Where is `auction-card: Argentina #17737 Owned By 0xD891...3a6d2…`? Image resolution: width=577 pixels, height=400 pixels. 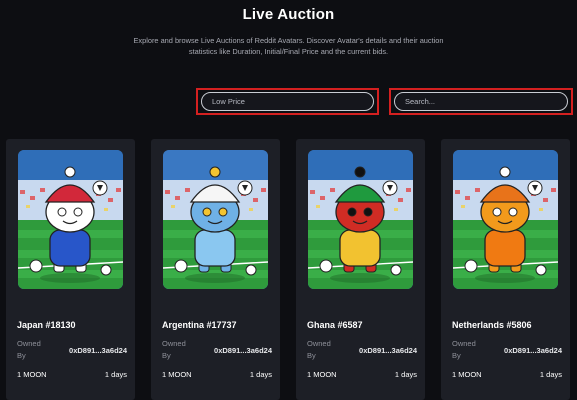 auction-card: Argentina #17737 Owned By 0xD891...3a6d2… is located at coordinates (215, 269).